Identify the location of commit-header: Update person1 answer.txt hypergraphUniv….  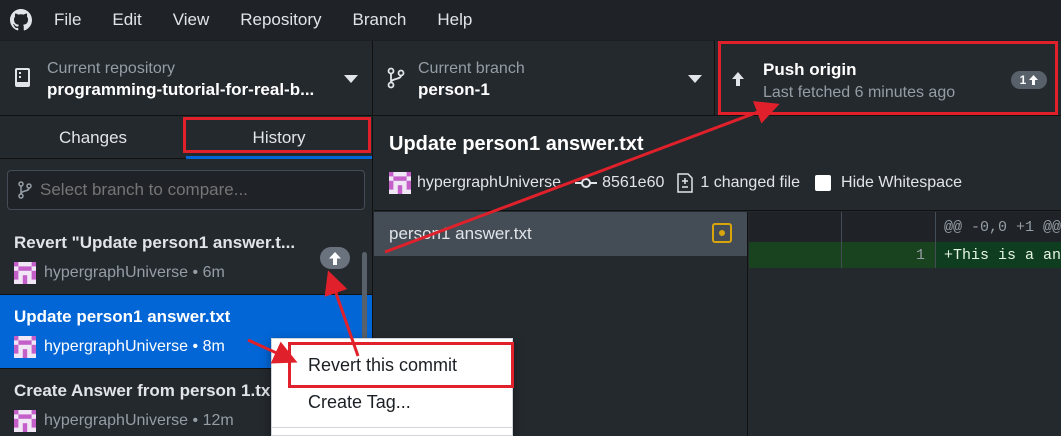
(717, 164).